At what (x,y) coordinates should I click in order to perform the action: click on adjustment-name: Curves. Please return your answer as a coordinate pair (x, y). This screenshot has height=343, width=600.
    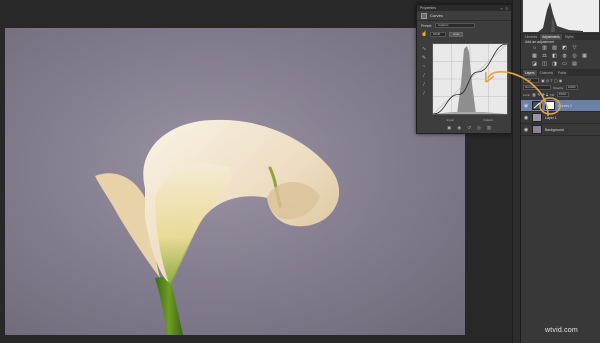
    Looking at the image, I should click on (436, 15).